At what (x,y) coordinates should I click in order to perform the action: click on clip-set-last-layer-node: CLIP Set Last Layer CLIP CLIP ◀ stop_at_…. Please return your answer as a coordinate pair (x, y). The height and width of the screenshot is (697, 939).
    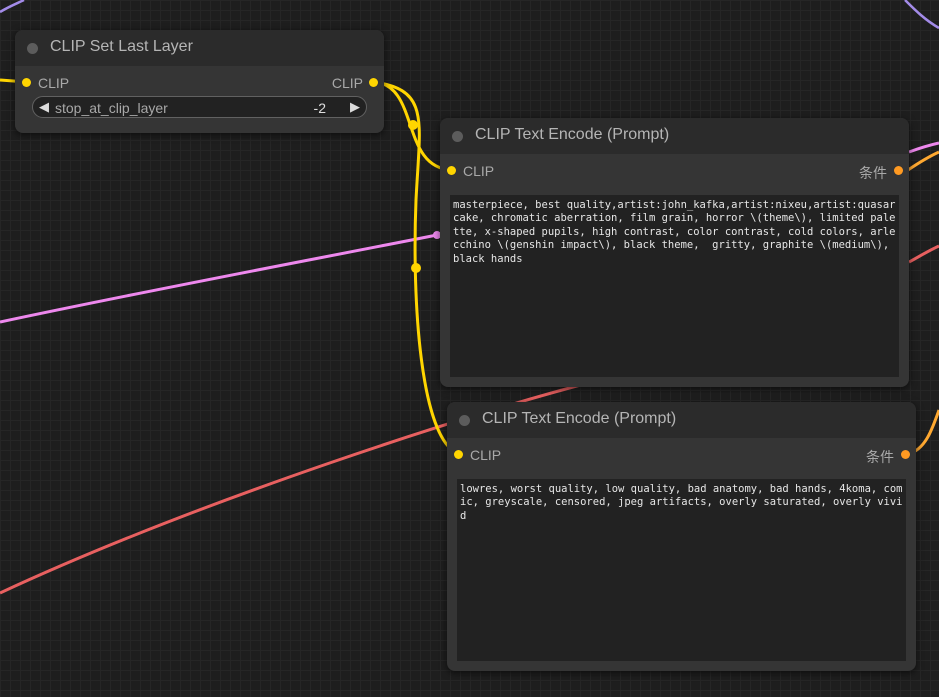
    Looking at the image, I should click on (199, 81).